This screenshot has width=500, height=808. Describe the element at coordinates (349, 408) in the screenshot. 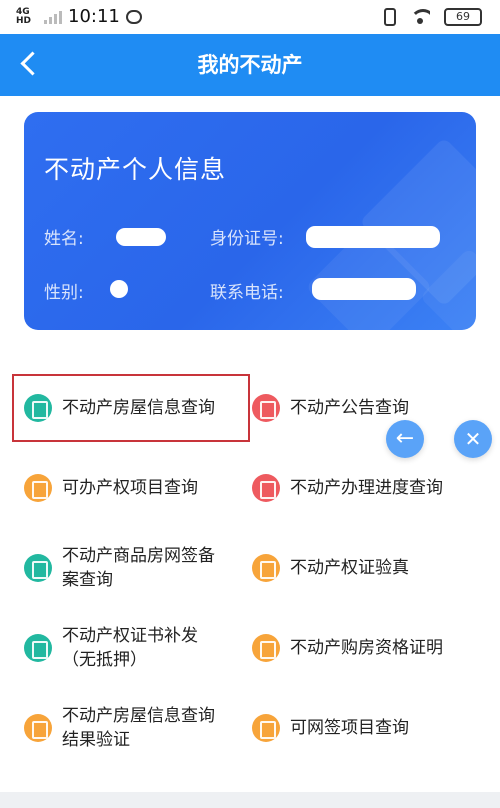

I see `service-label: 不动产公告查询` at that location.